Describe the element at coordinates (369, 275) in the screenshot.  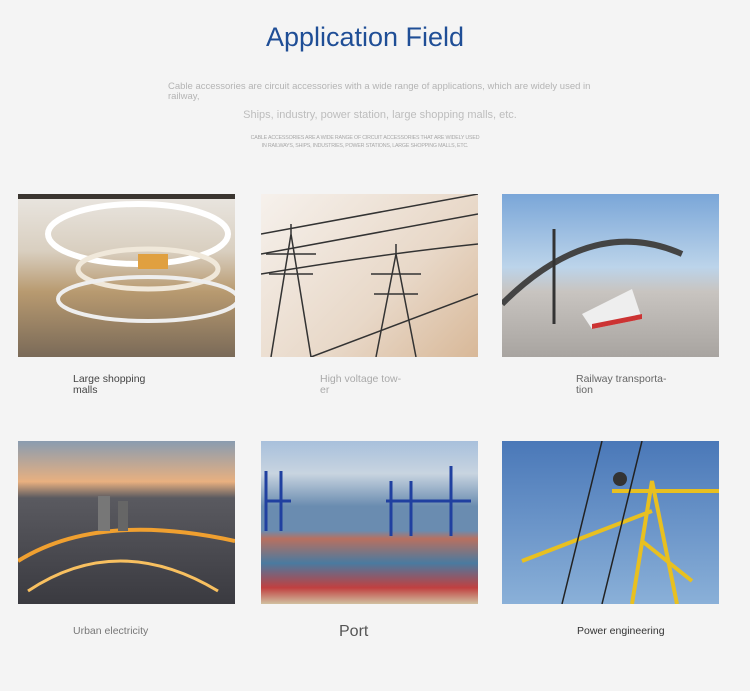
I see `power-tower-photo` at that location.